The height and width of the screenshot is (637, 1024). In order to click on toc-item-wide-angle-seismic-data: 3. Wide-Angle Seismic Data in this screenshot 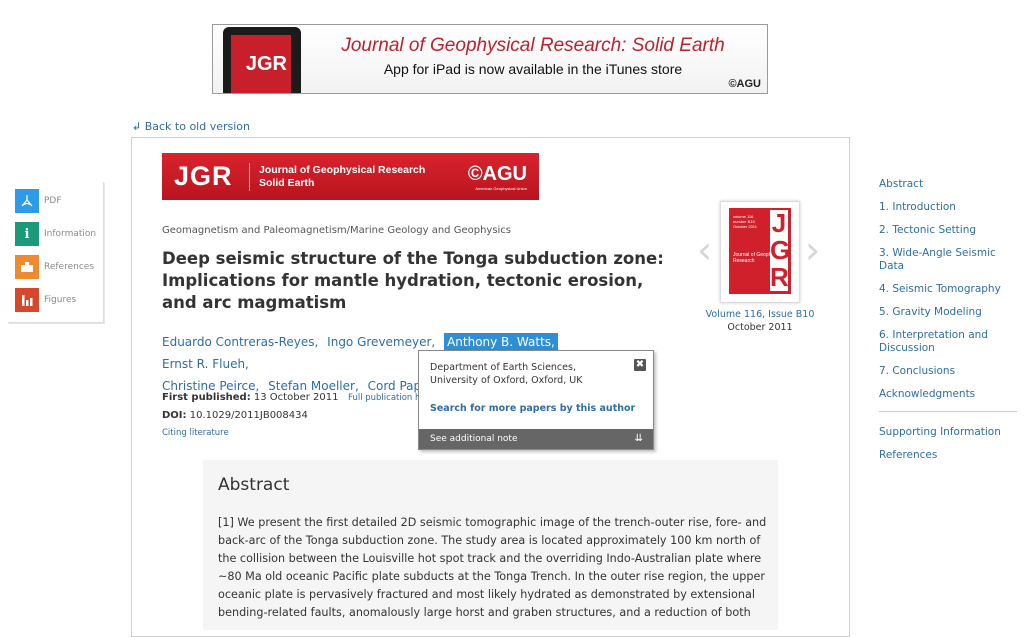, I will do `click(949, 260)`.